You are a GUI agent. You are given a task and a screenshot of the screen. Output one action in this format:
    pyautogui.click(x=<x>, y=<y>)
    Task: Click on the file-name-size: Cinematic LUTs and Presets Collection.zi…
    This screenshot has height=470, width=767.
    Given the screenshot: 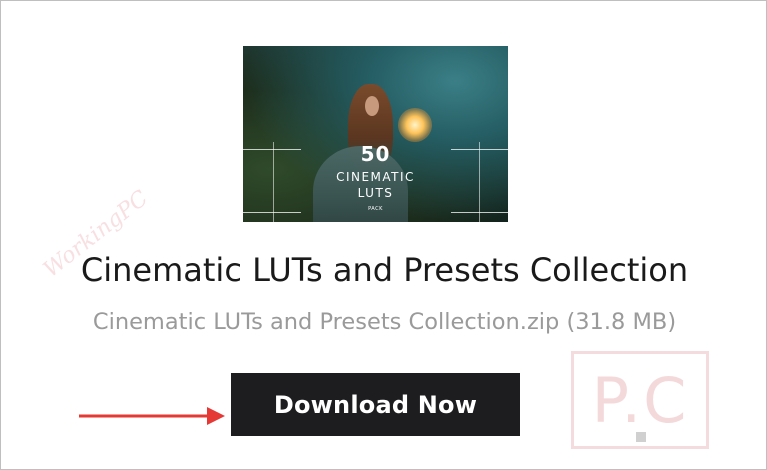 What is the action you would take?
    pyautogui.click(x=384, y=322)
    